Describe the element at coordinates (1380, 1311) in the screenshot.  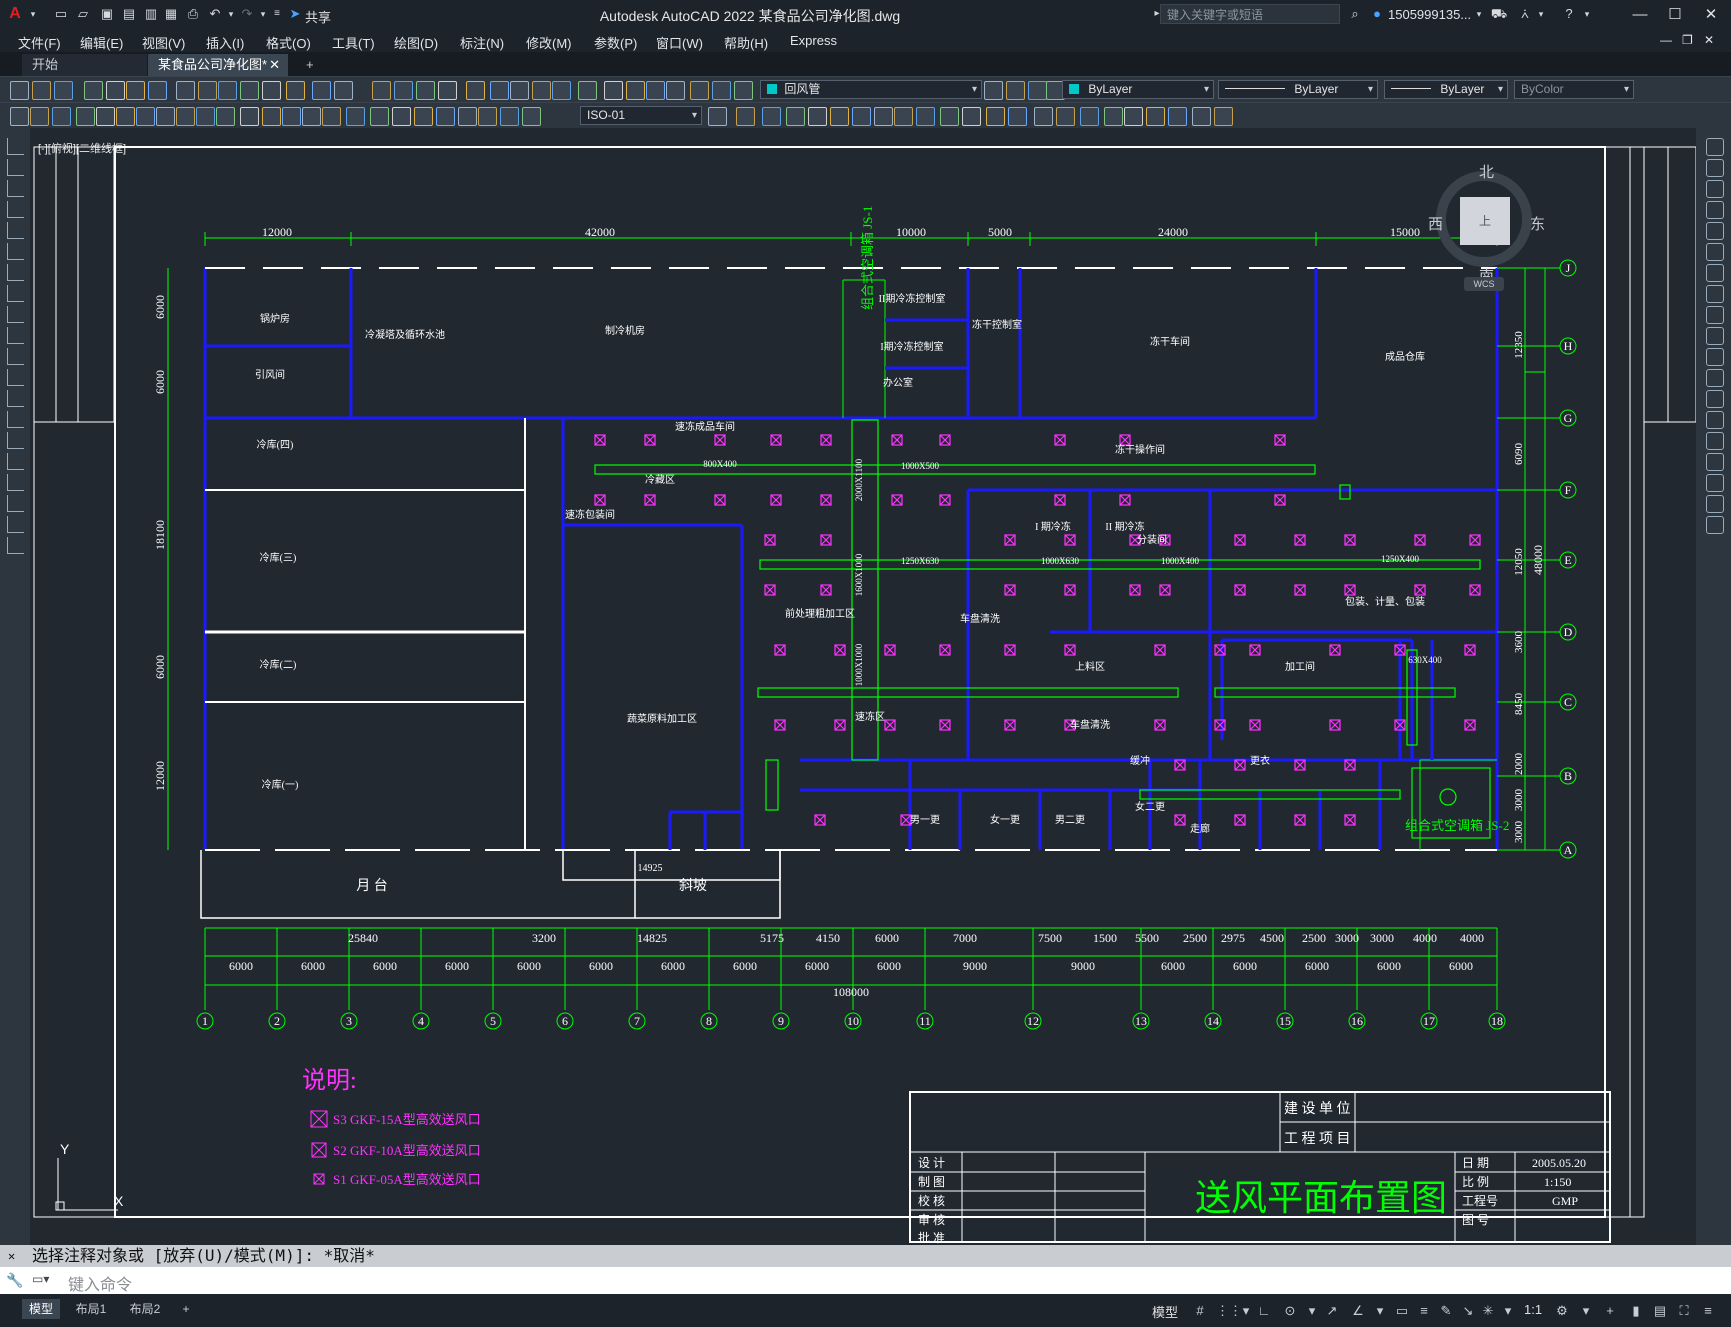
I see `status-tool-icon-9: ▾` at that location.